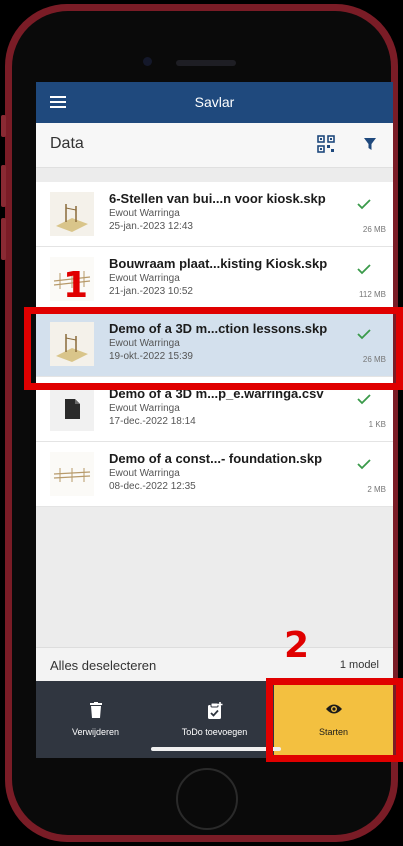 The width and height of the screenshot is (403, 846). Describe the element at coordinates (326, 144) in the screenshot. I see `qr-scan-icon` at that location.